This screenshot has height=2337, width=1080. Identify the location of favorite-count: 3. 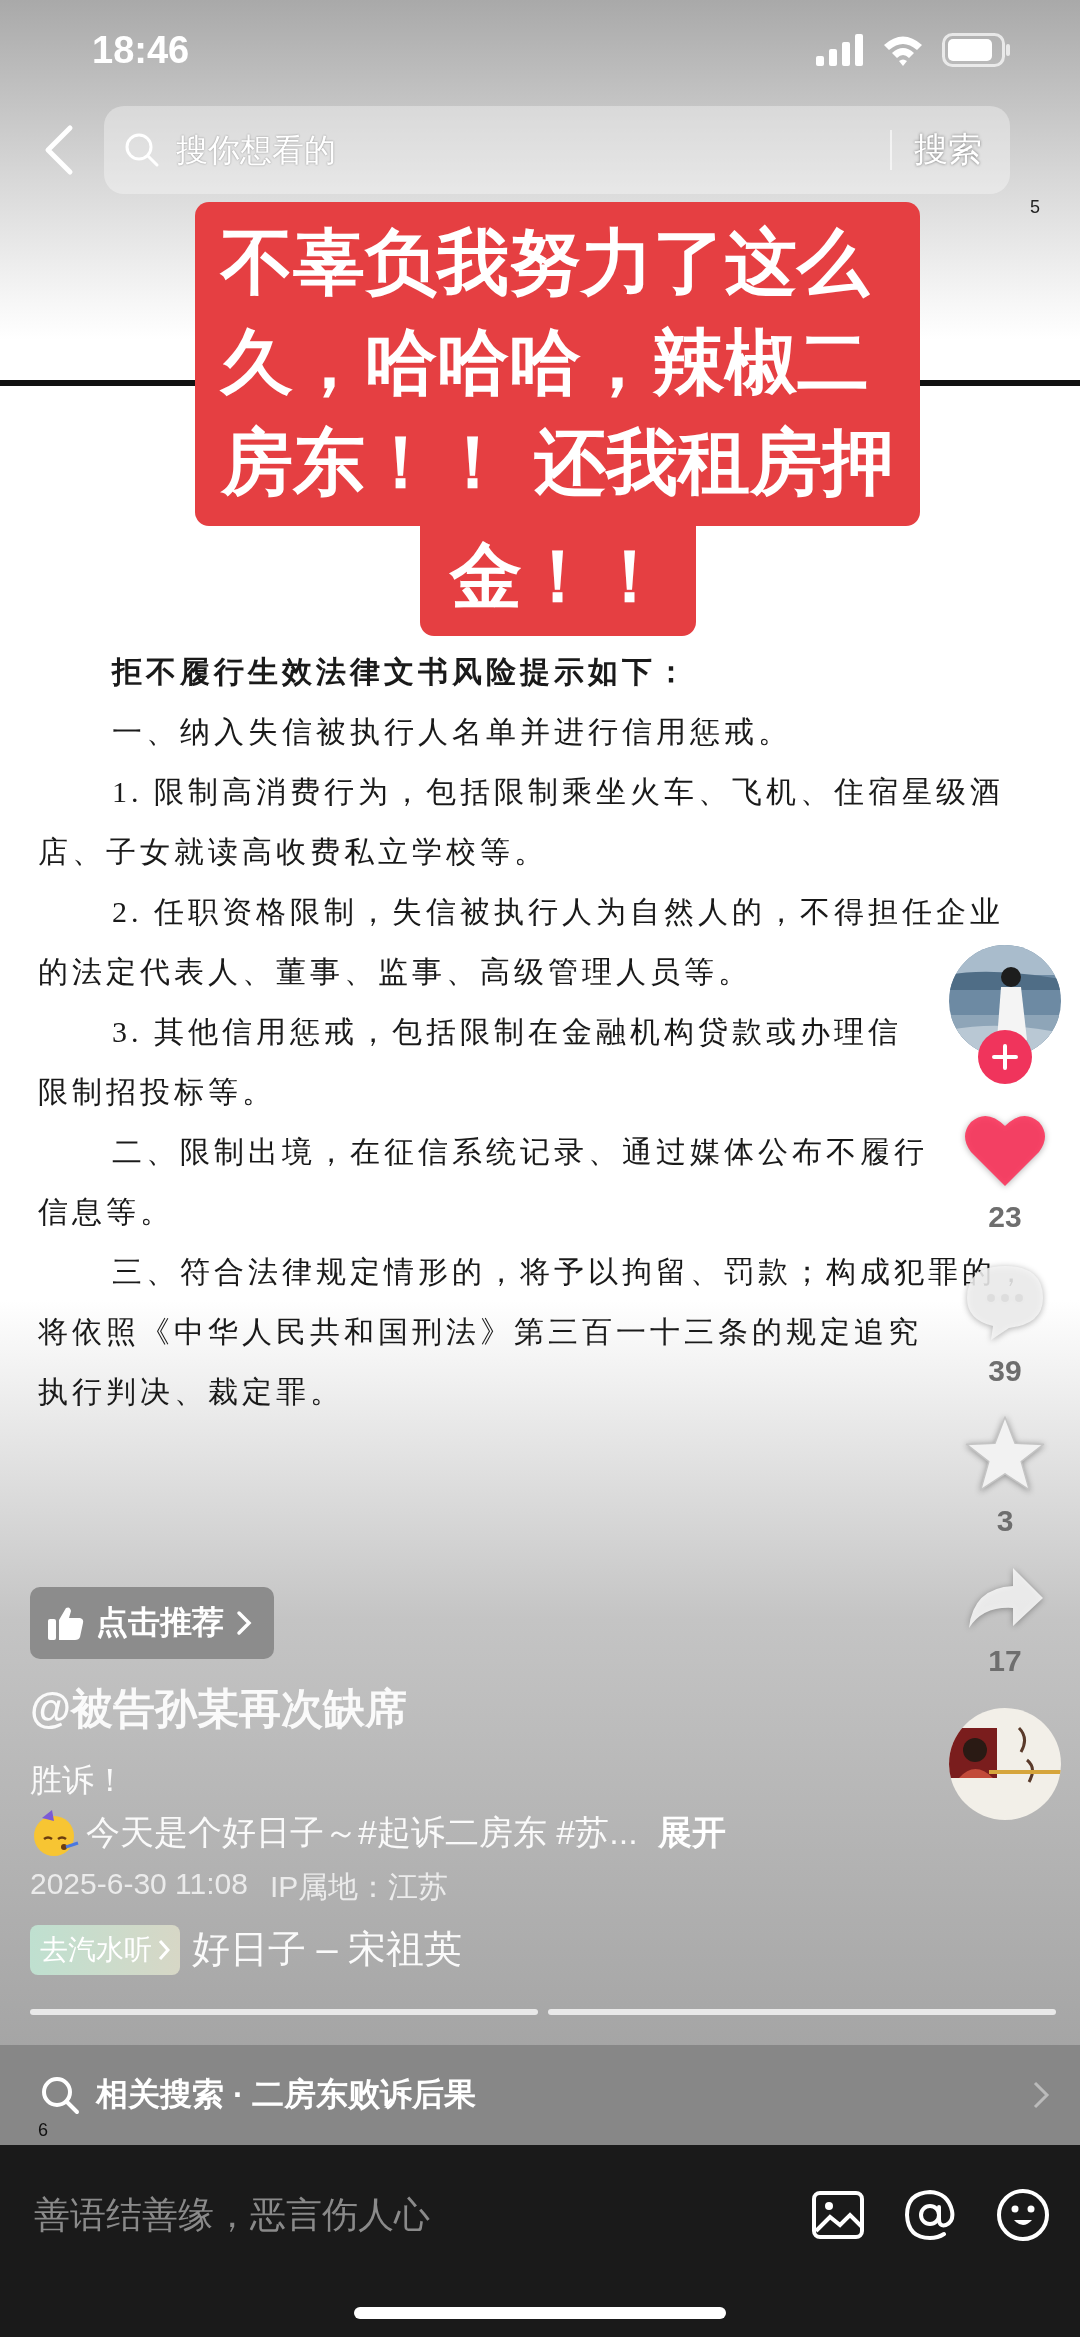
(1005, 1521).